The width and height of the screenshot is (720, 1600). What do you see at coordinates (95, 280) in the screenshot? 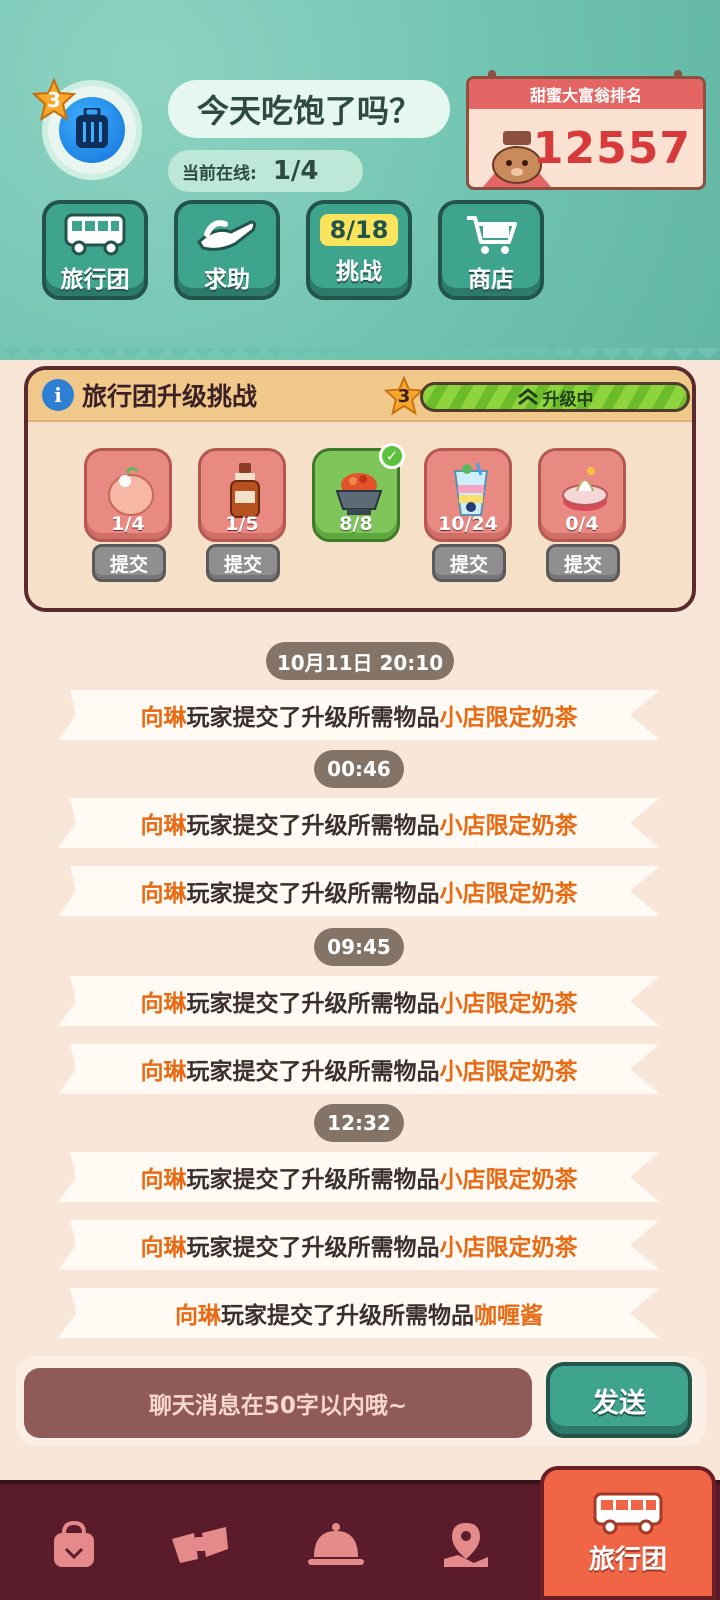
I see `nav-tour-group-label: 旅行团` at bounding box center [95, 280].